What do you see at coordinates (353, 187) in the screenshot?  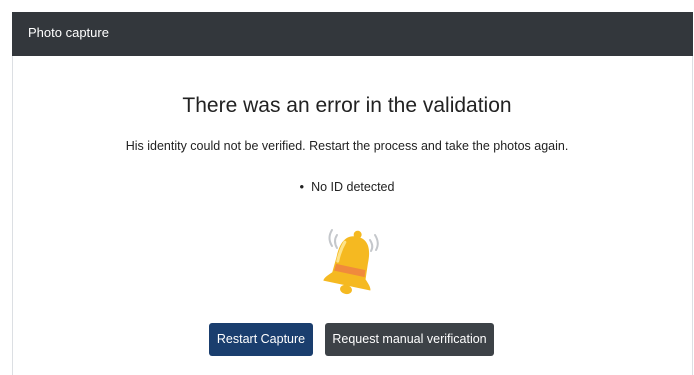 I see `error-list-item: No ID detected` at bounding box center [353, 187].